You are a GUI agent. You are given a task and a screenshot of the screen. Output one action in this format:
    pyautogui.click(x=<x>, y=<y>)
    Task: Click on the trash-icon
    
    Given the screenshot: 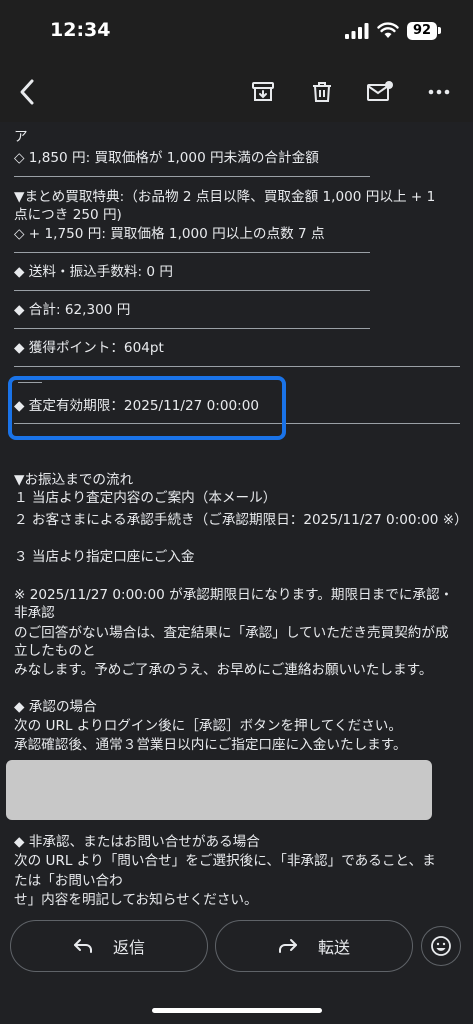 What is the action you would take?
    pyautogui.click(x=322, y=92)
    